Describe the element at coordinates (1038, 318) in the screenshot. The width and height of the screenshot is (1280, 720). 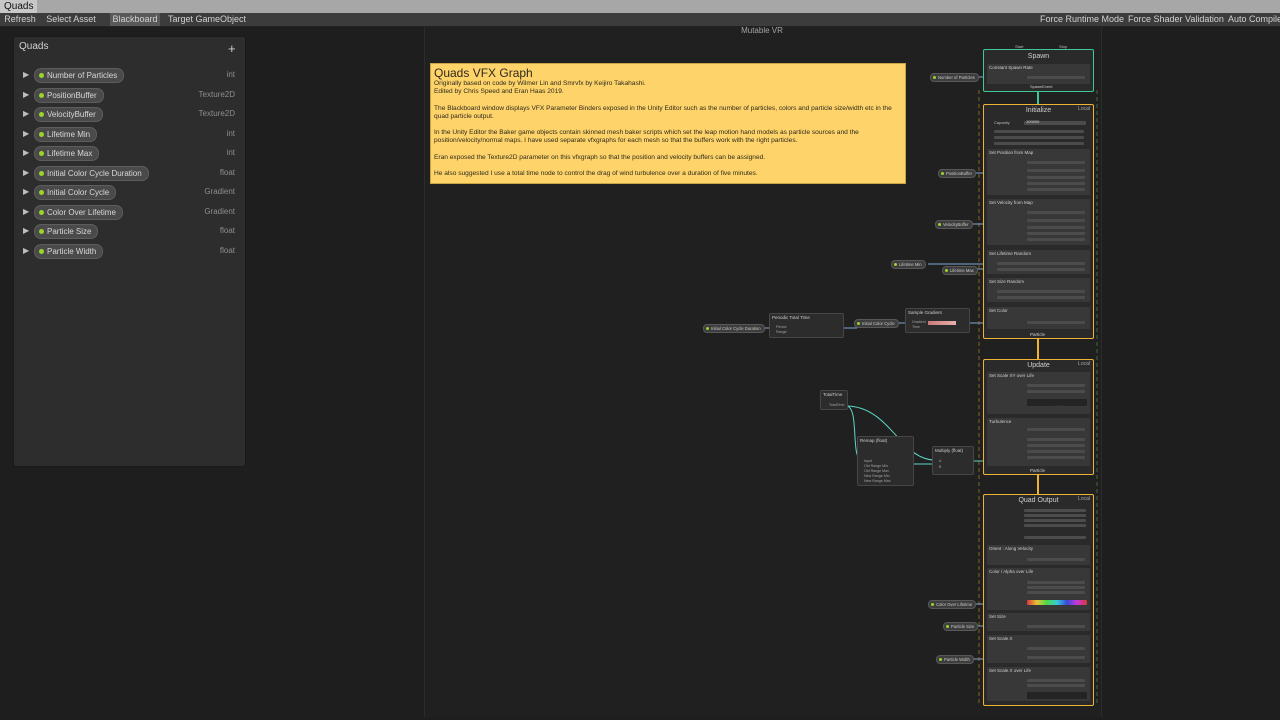
I see `set-color-block: Set Color` at that location.